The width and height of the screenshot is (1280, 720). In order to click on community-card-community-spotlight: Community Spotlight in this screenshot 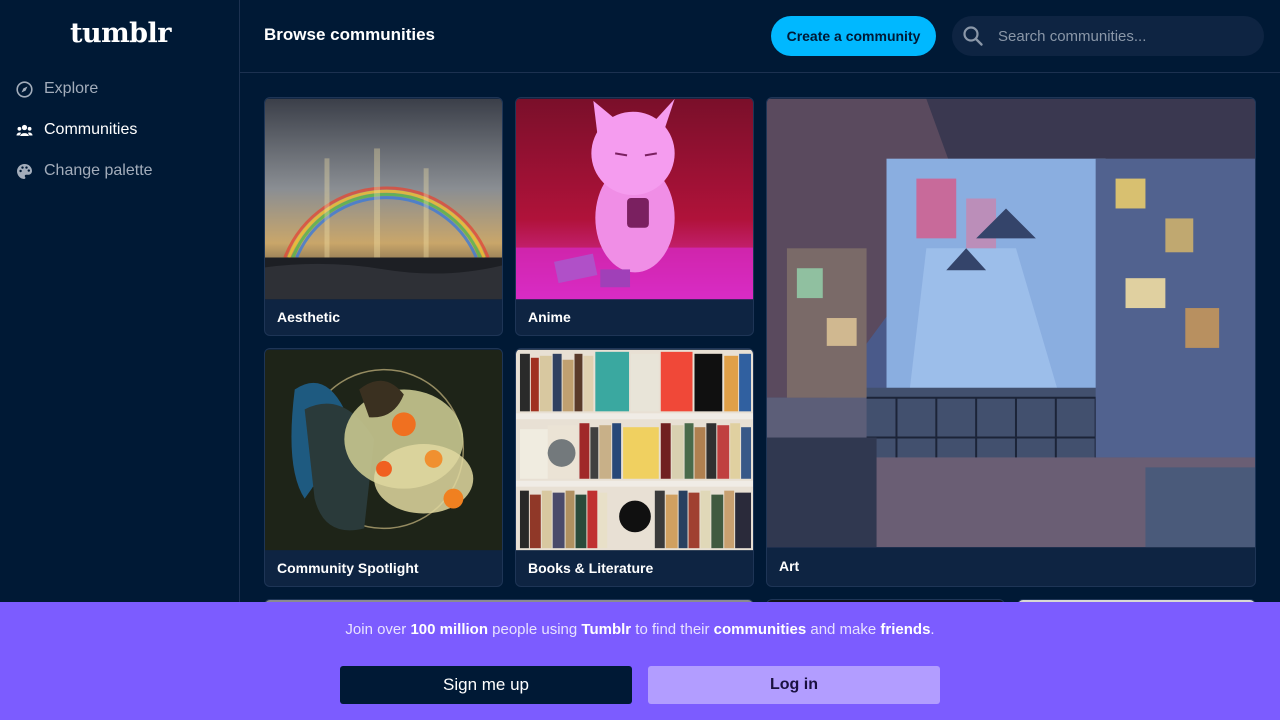, I will do `click(383, 467)`.